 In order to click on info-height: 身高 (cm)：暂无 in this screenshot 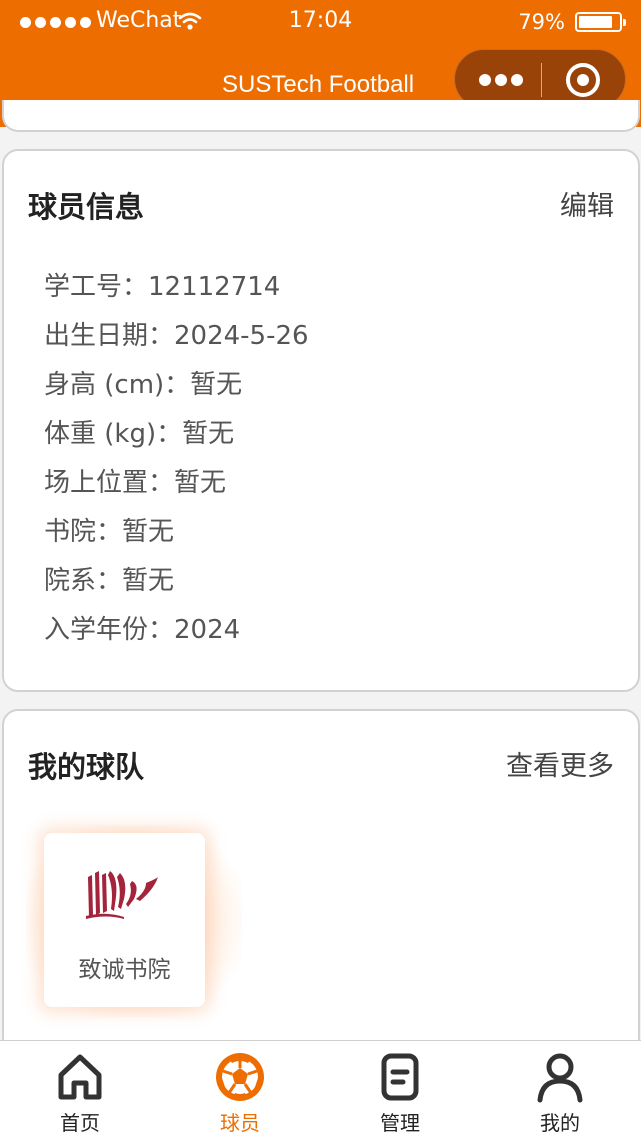, I will do `click(143, 385)`.